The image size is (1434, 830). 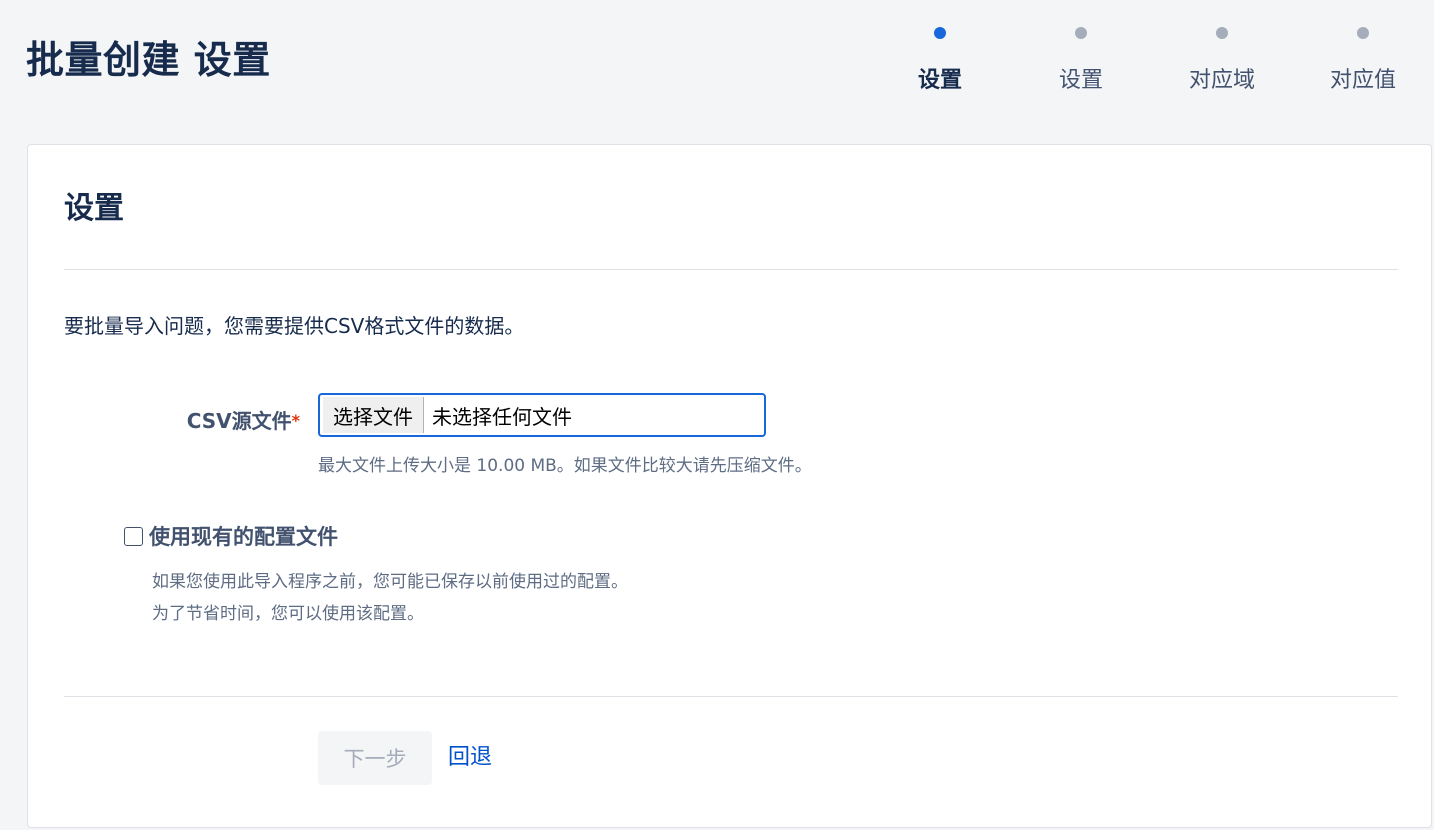 What do you see at coordinates (295, 420) in the screenshot?
I see `required-mark: *` at bounding box center [295, 420].